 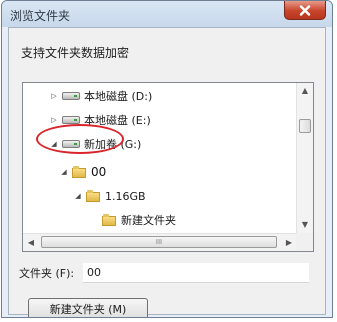 I want to click on close-button, so click(x=305, y=10).